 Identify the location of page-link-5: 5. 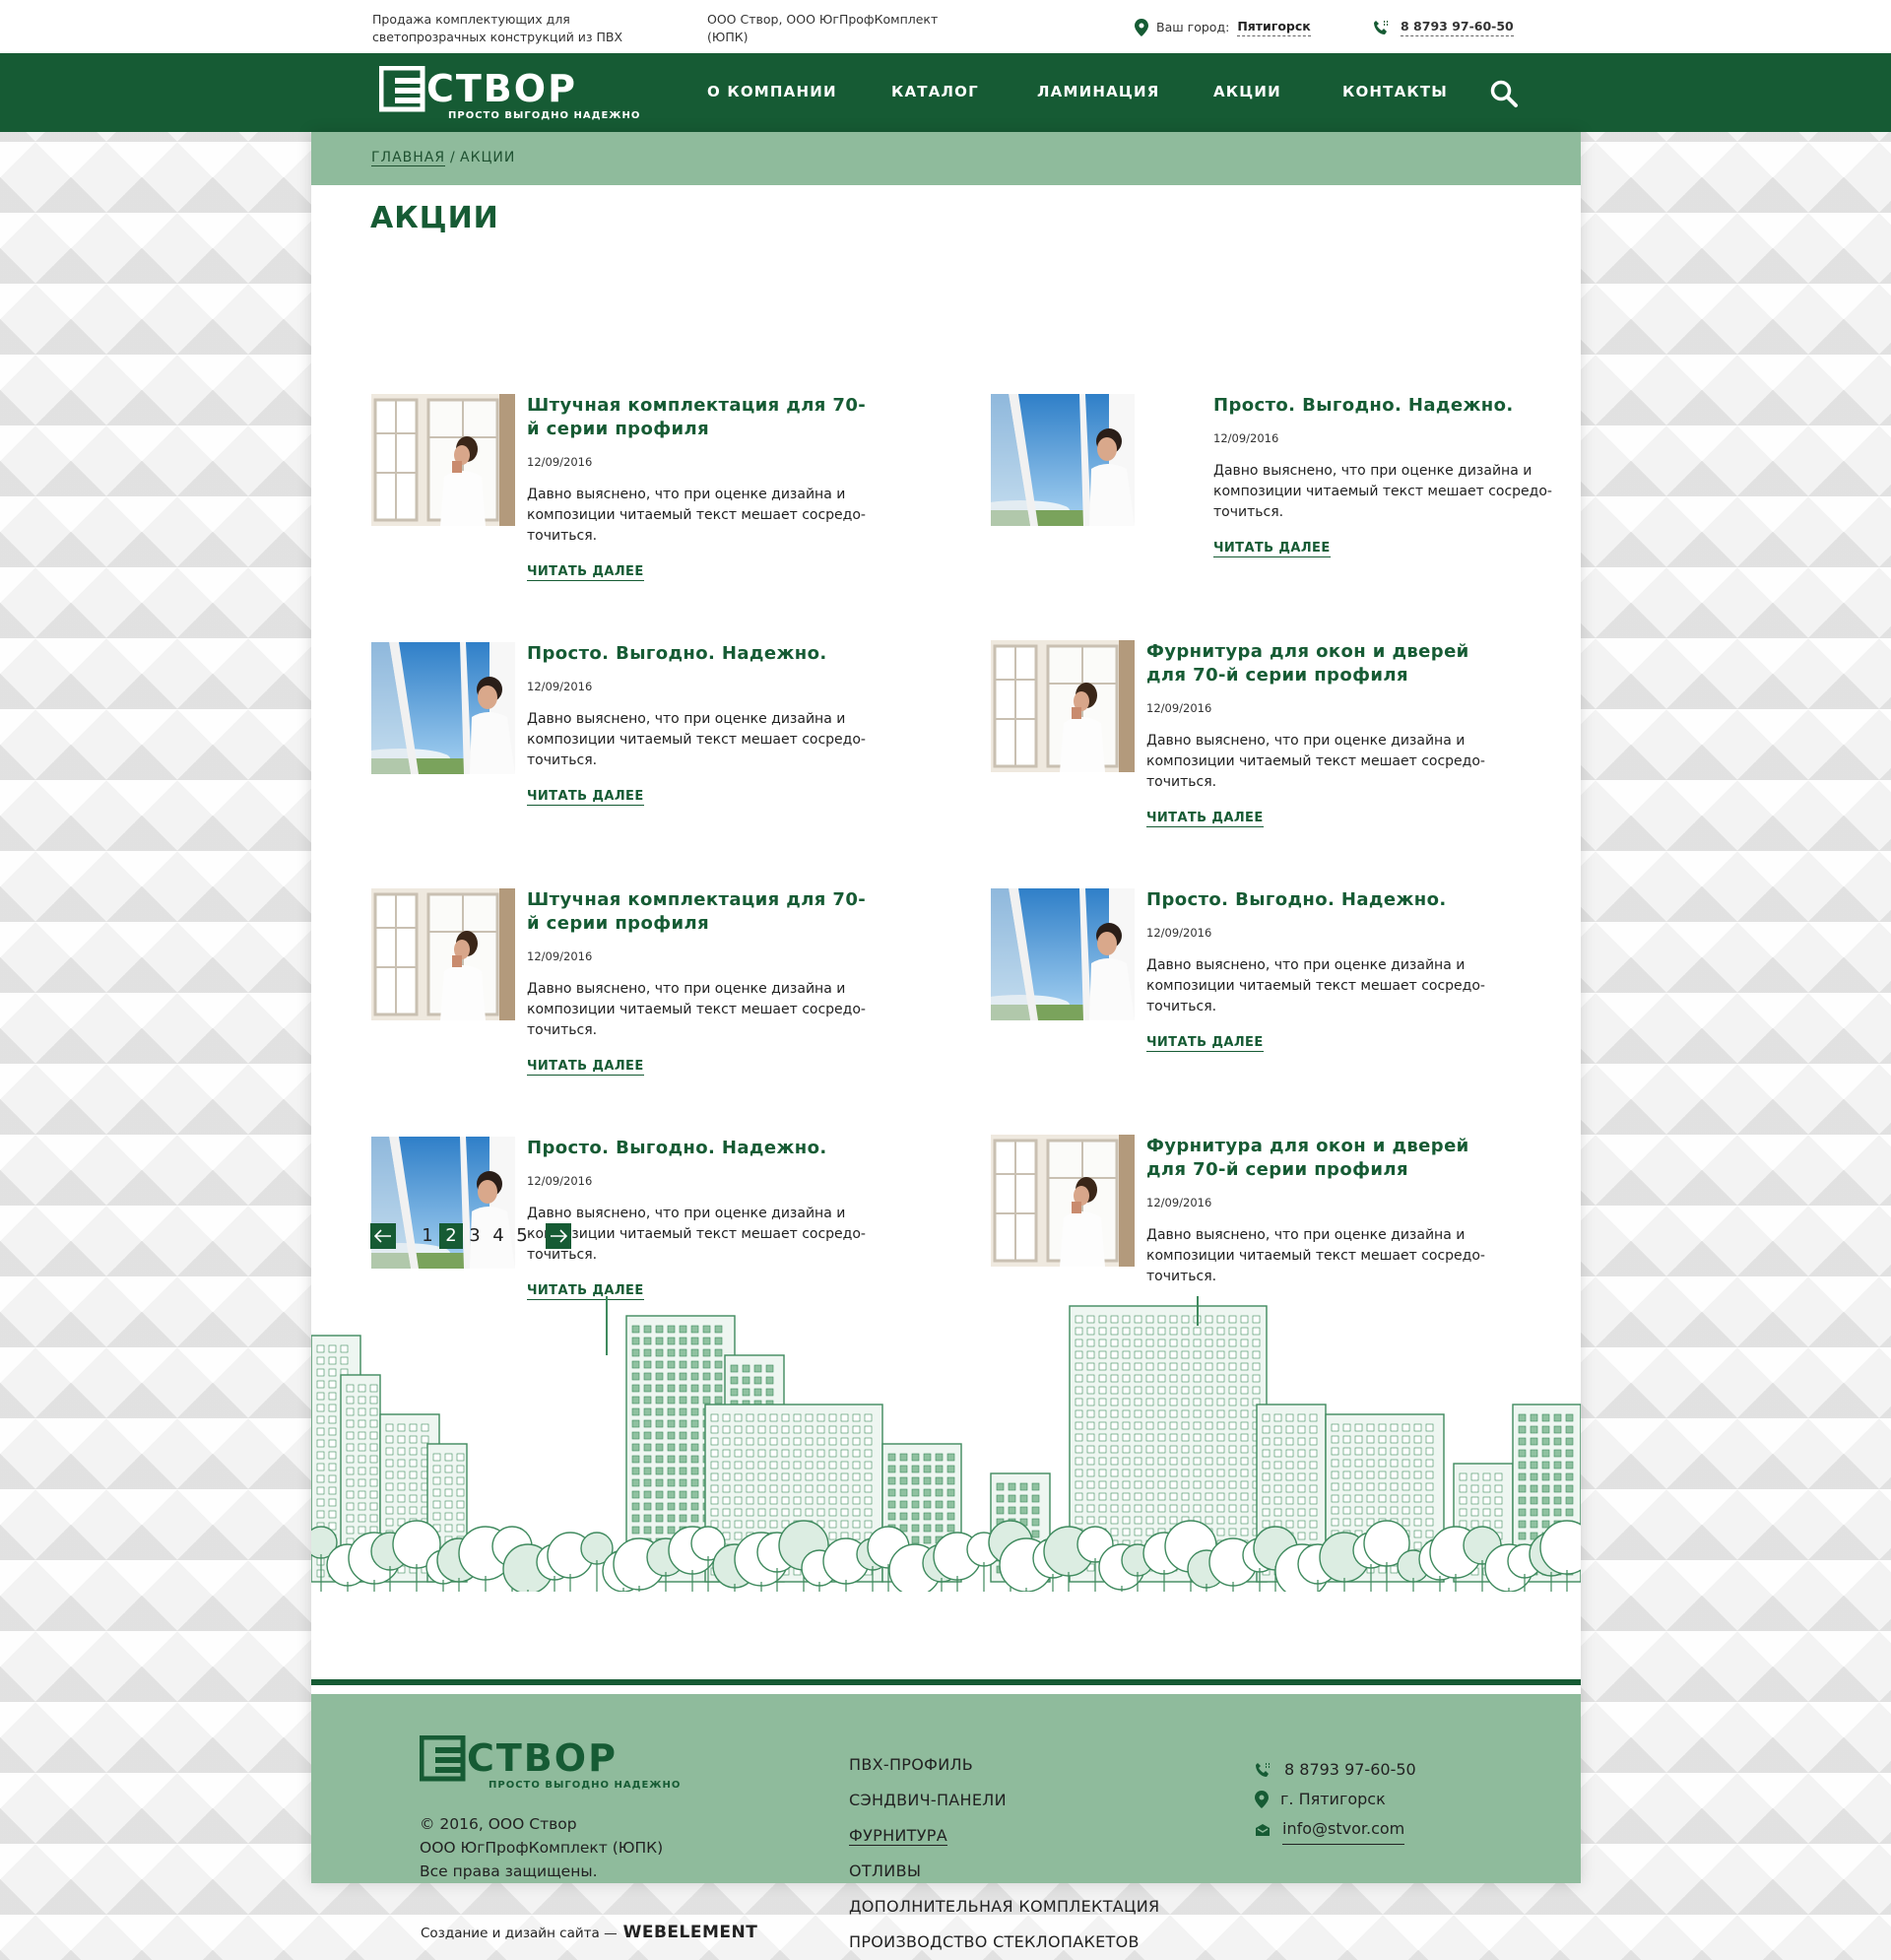
(522, 1236).